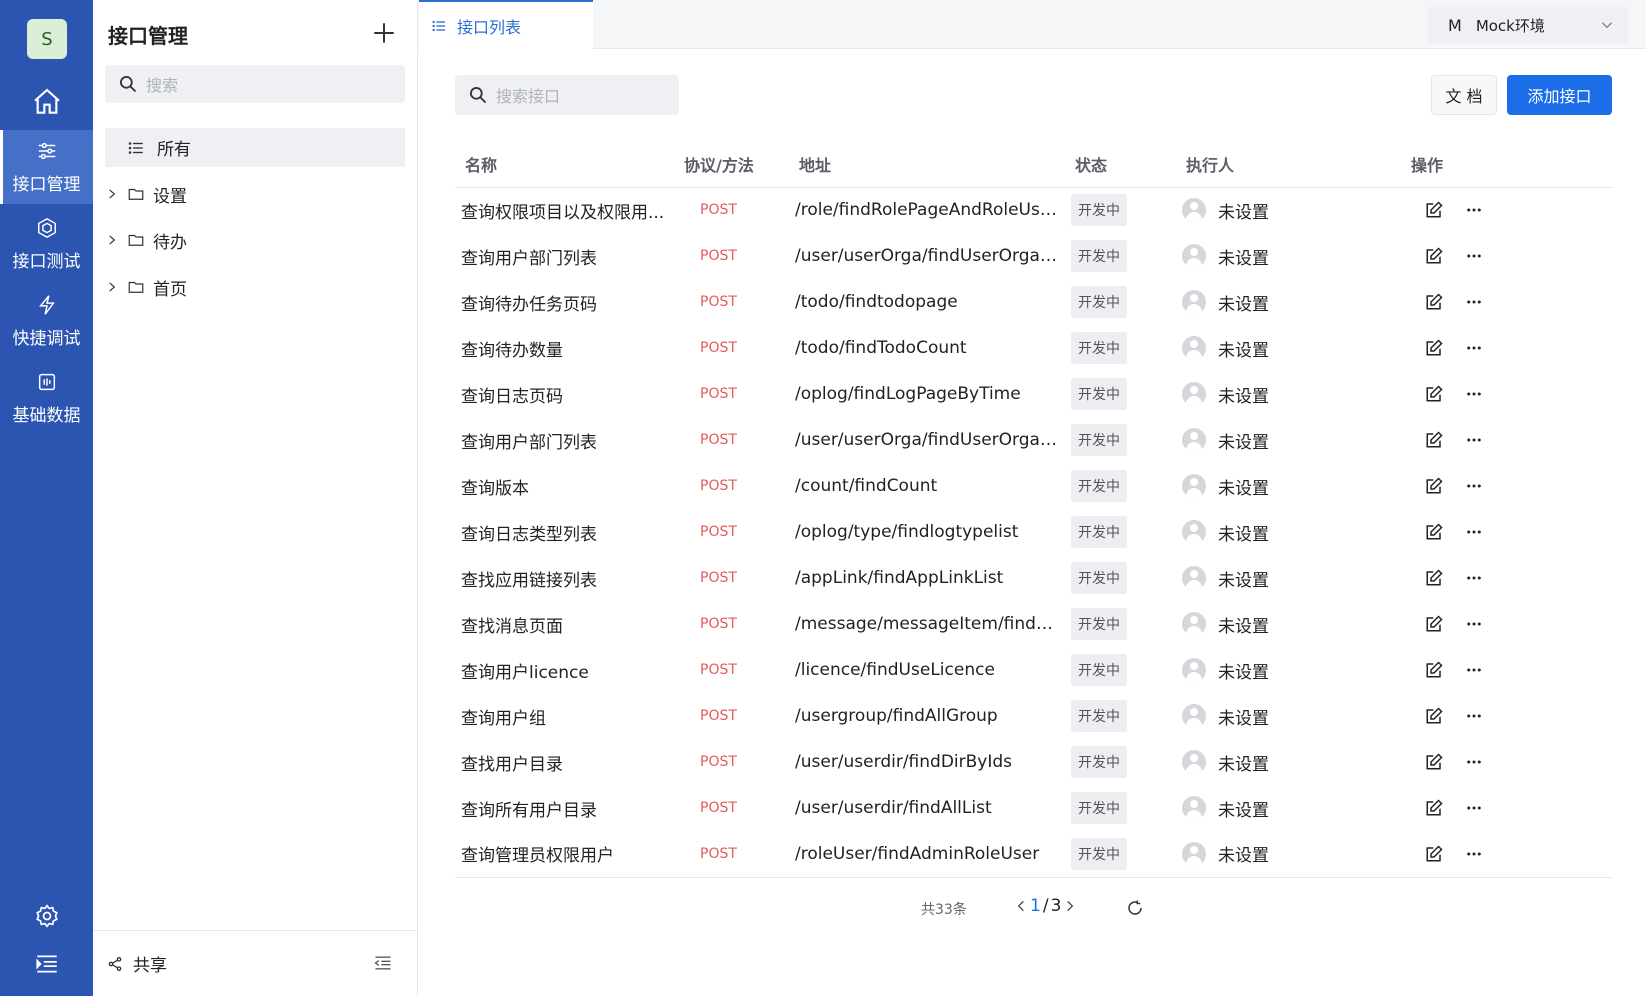 Image resolution: width=1646 pixels, height=996 pixels. What do you see at coordinates (47, 39) in the screenshot?
I see `user-avatar: S` at bounding box center [47, 39].